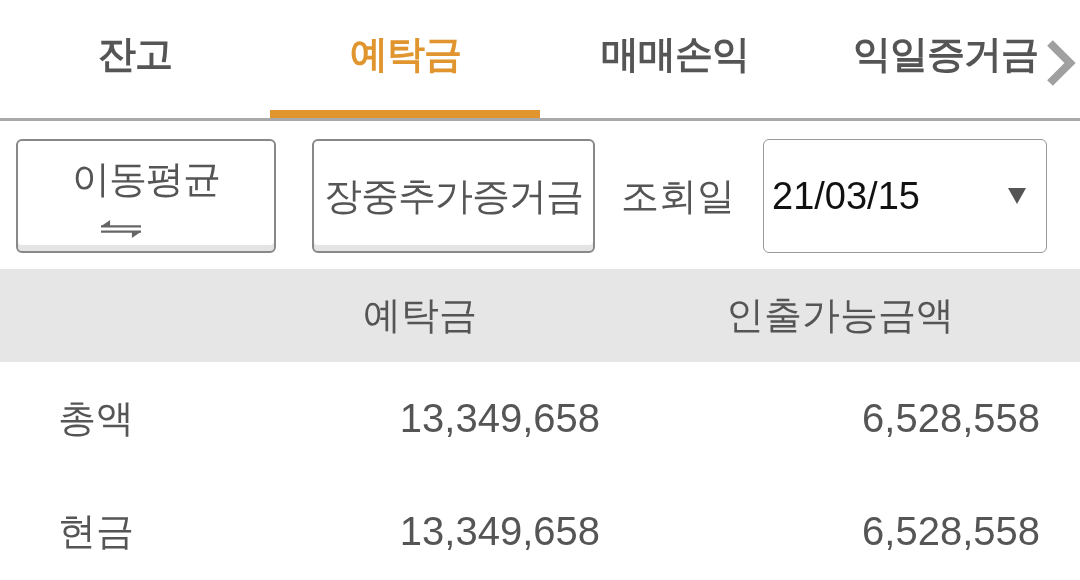 The height and width of the screenshot is (580, 1080). I want to click on tab: 잔고, so click(135, 59).